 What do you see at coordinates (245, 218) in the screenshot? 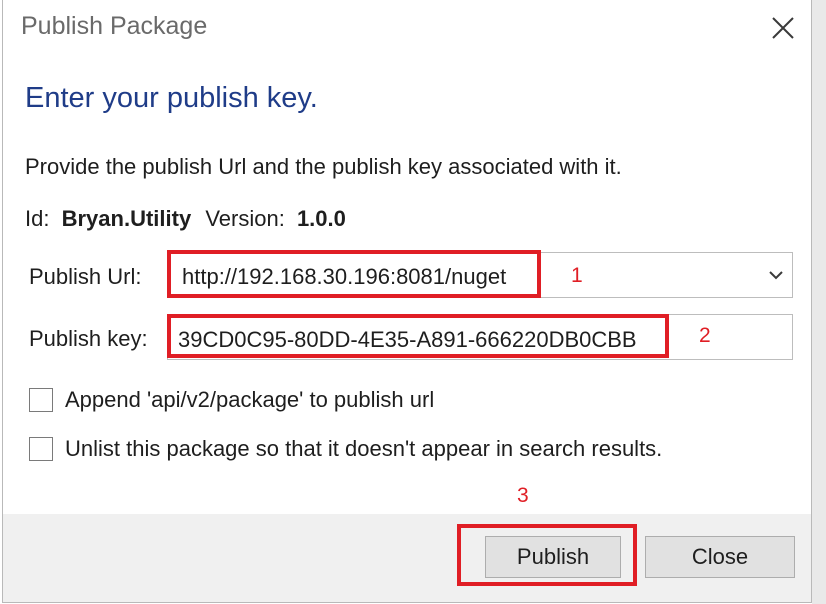
I see `version-label: Version:` at bounding box center [245, 218].